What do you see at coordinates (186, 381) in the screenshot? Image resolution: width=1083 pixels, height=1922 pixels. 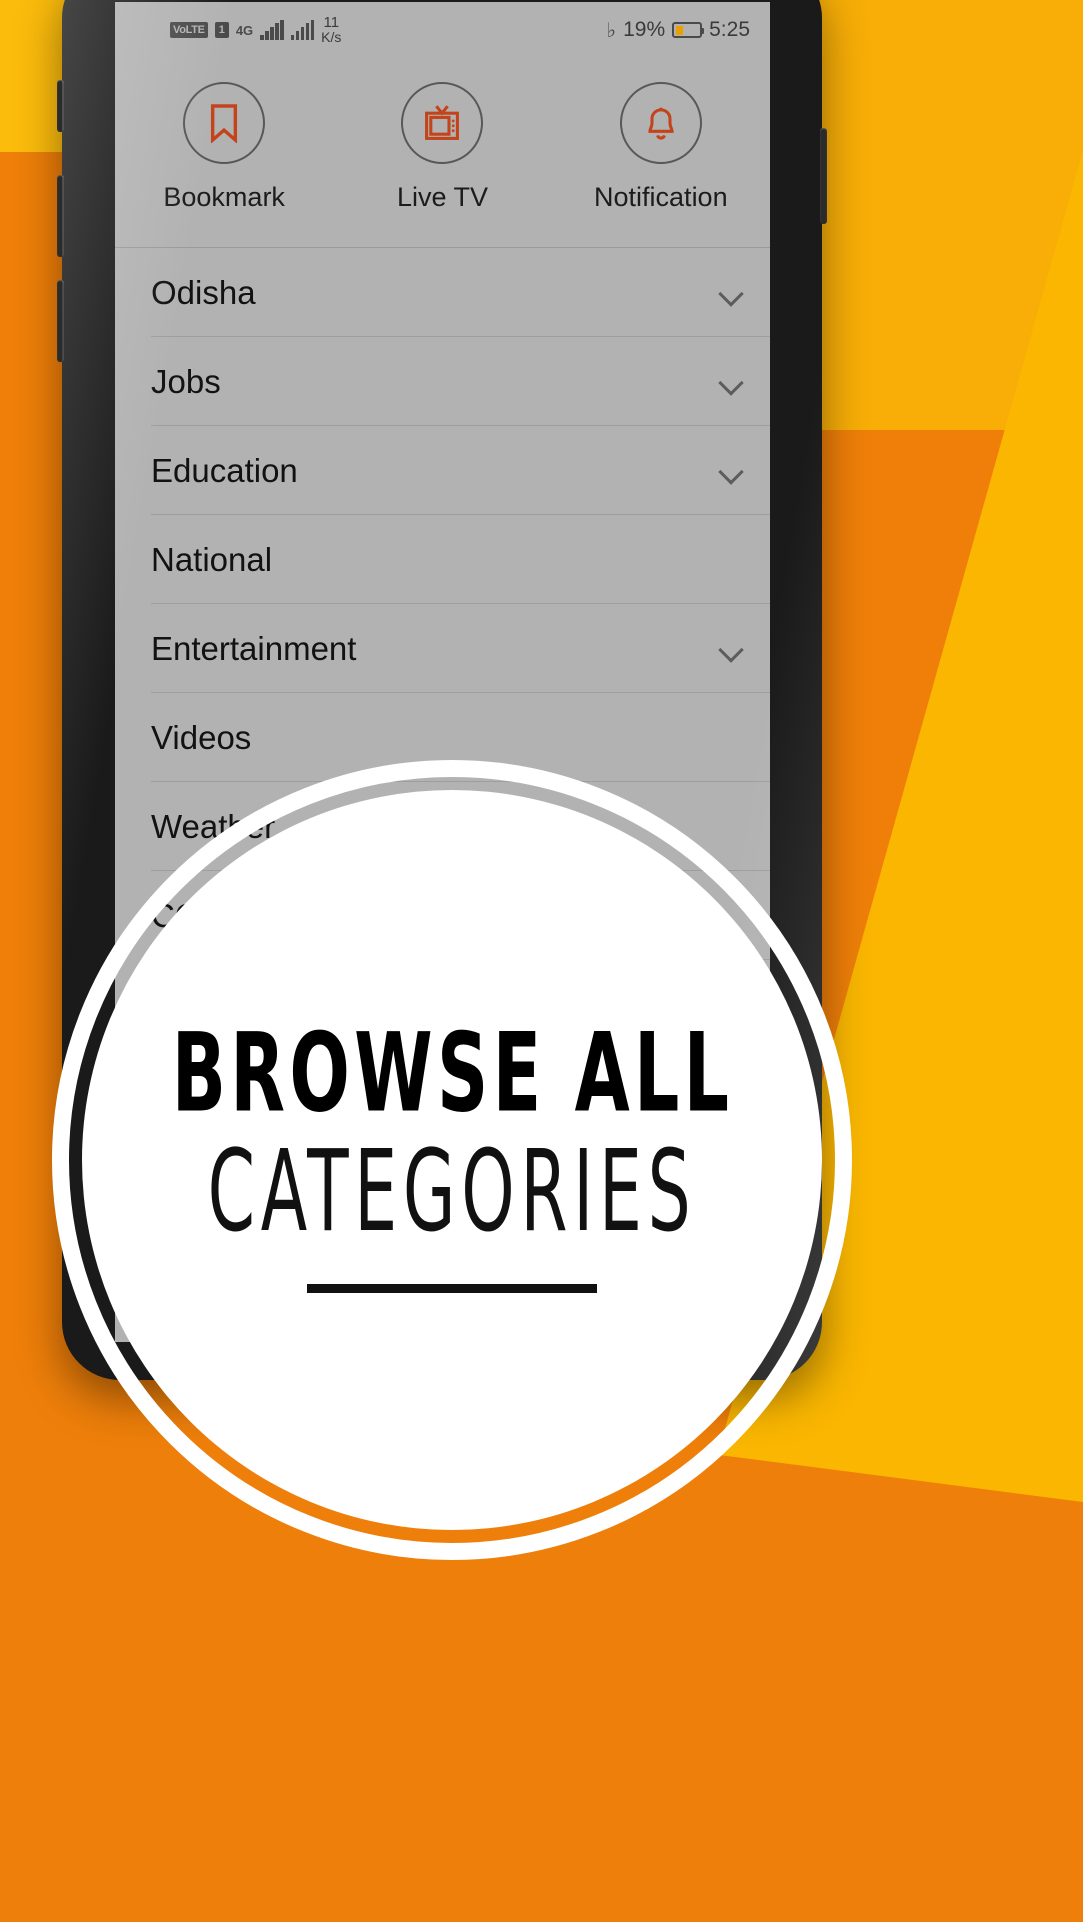 I see `menu-item-label: Jobs` at bounding box center [186, 381].